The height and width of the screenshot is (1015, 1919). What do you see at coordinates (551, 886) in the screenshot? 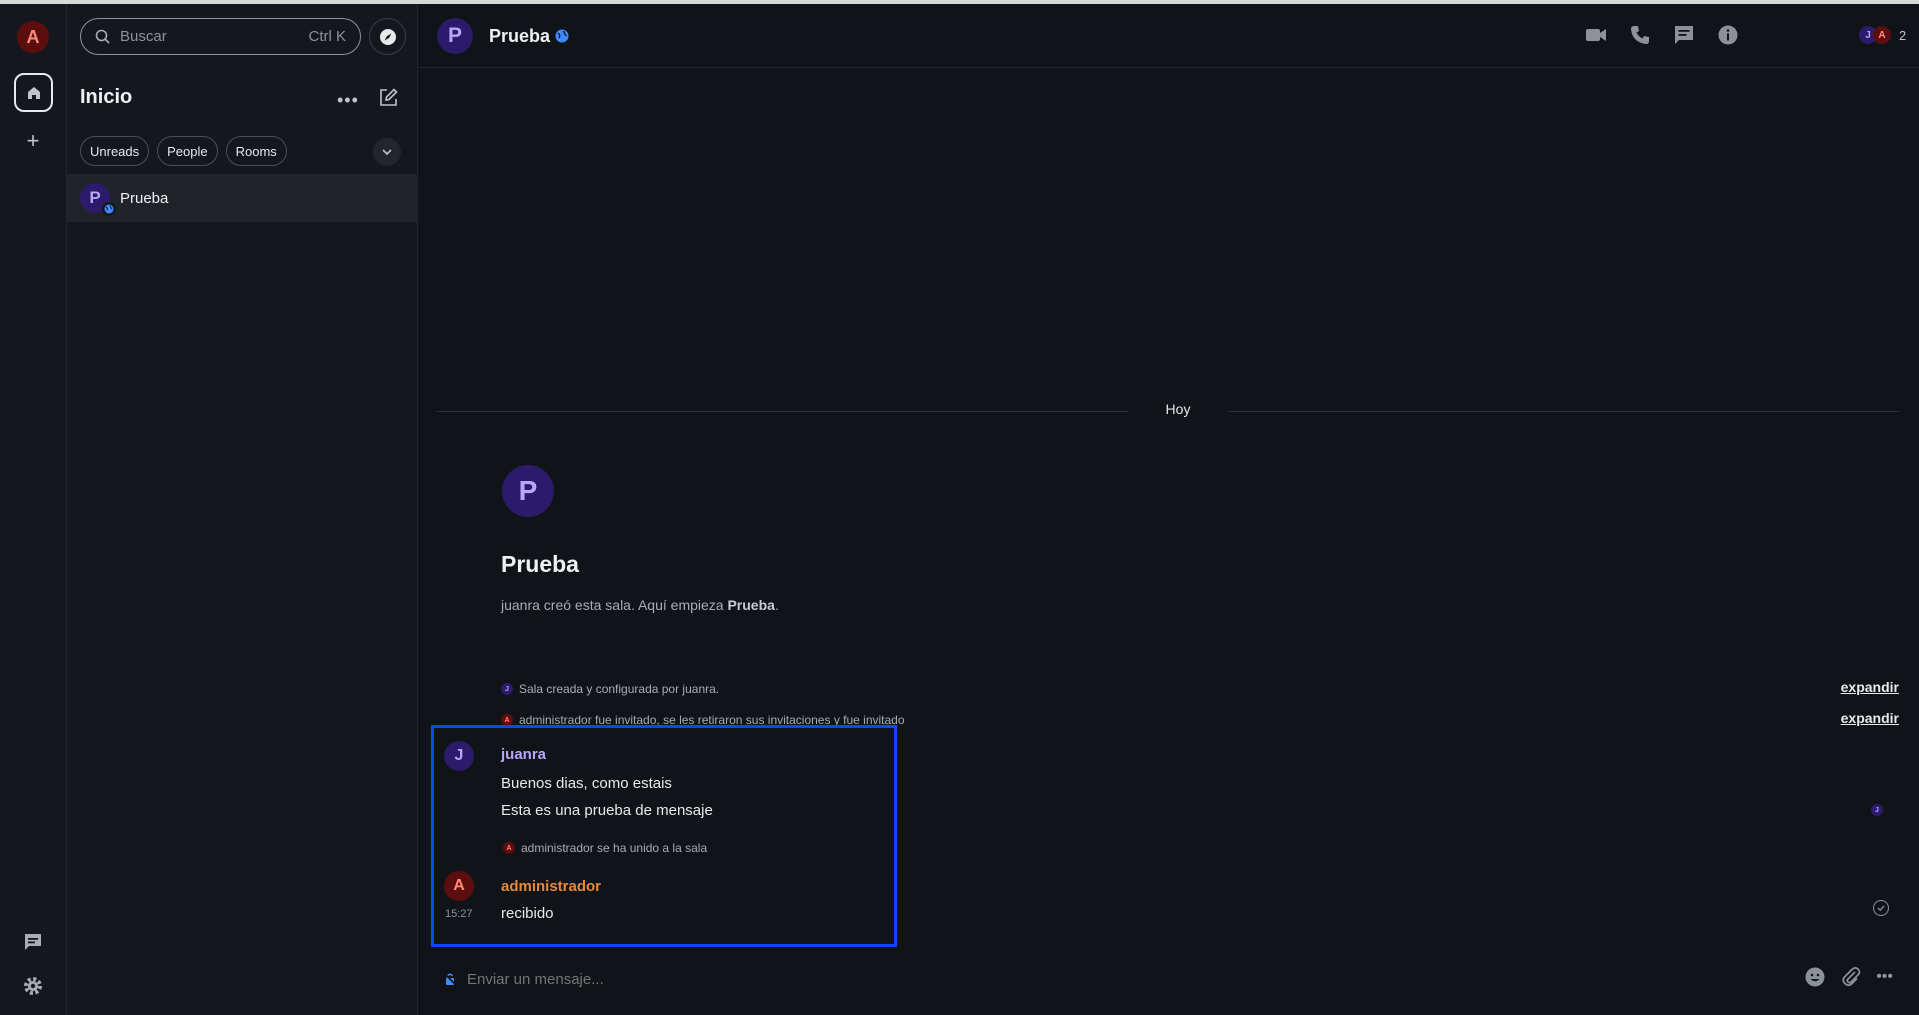
I see `sender-name: administrador` at bounding box center [551, 886].